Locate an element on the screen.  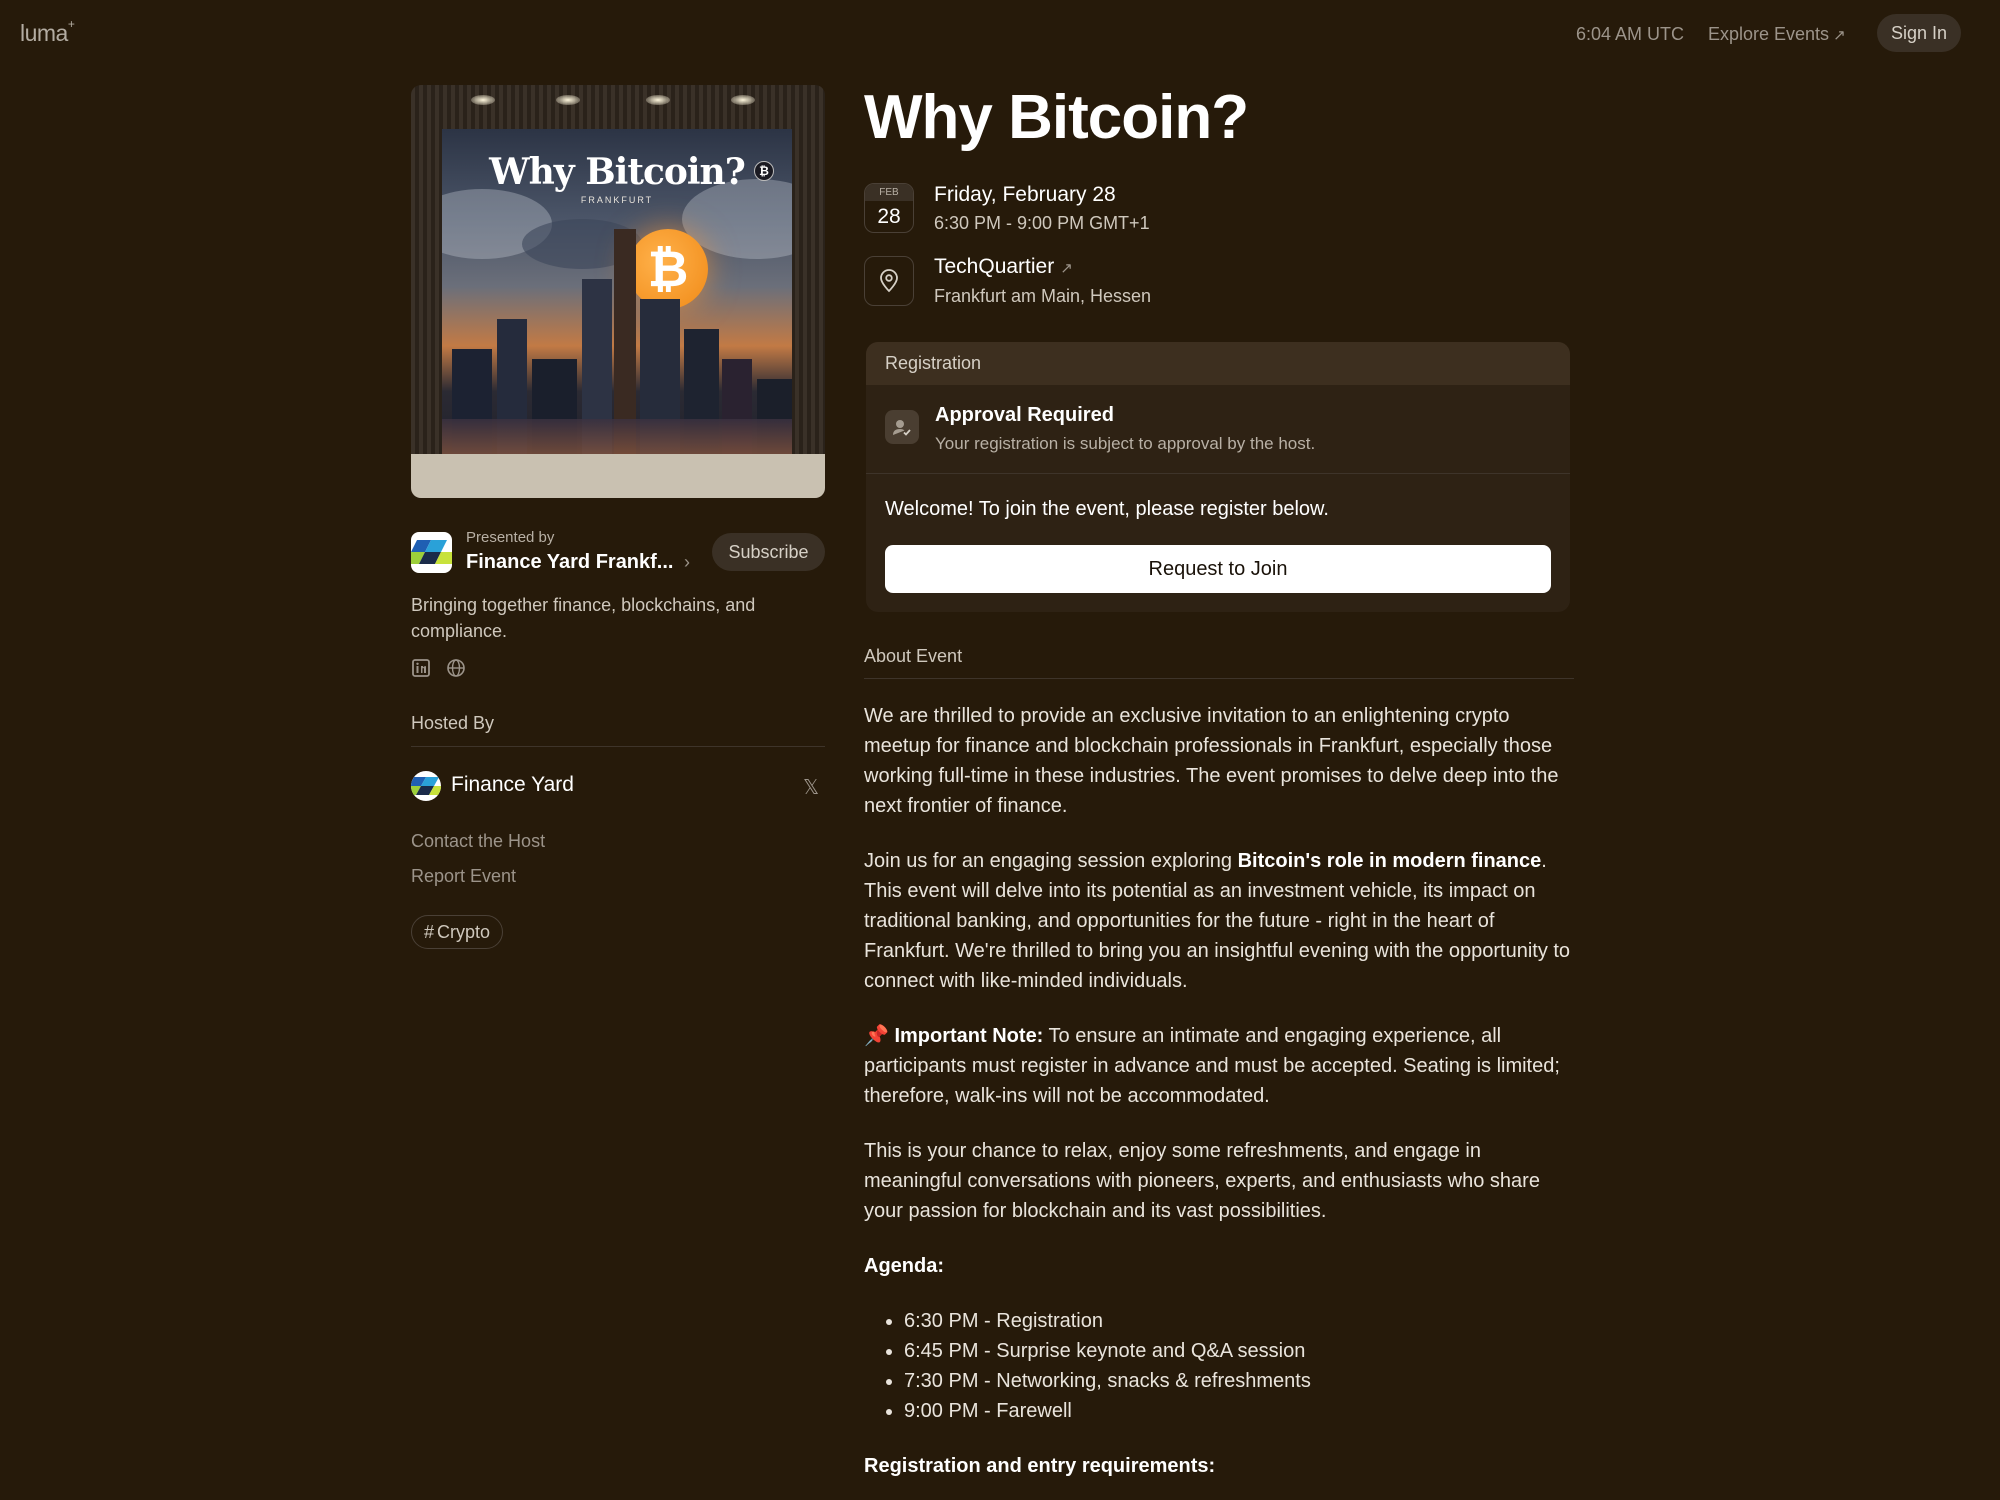
current-time: 6:04 AM UTC is located at coordinates (1630, 34).